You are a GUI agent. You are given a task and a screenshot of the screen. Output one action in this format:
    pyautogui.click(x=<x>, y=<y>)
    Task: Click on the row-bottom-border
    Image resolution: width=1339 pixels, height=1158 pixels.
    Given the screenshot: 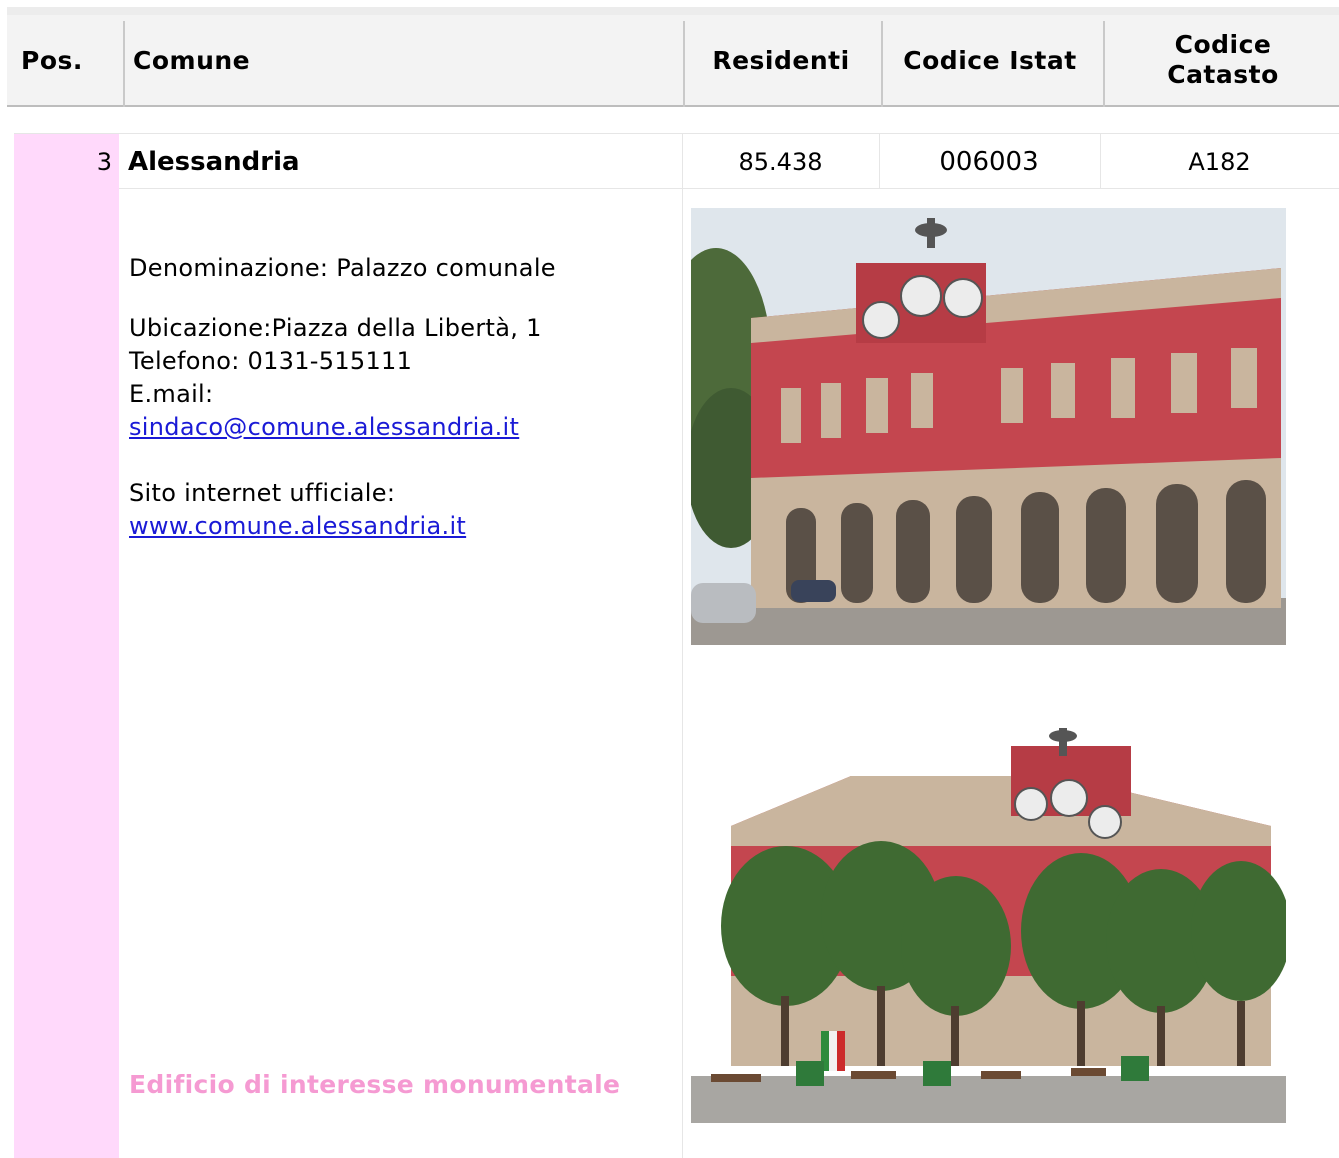 What is the action you would take?
    pyautogui.click(x=729, y=188)
    